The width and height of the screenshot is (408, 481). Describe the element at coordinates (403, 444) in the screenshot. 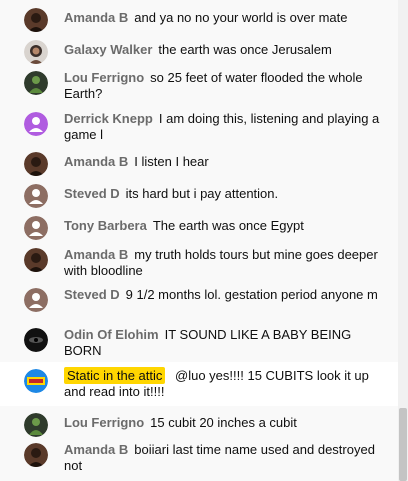

I see `scrollbar-thumb` at that location.